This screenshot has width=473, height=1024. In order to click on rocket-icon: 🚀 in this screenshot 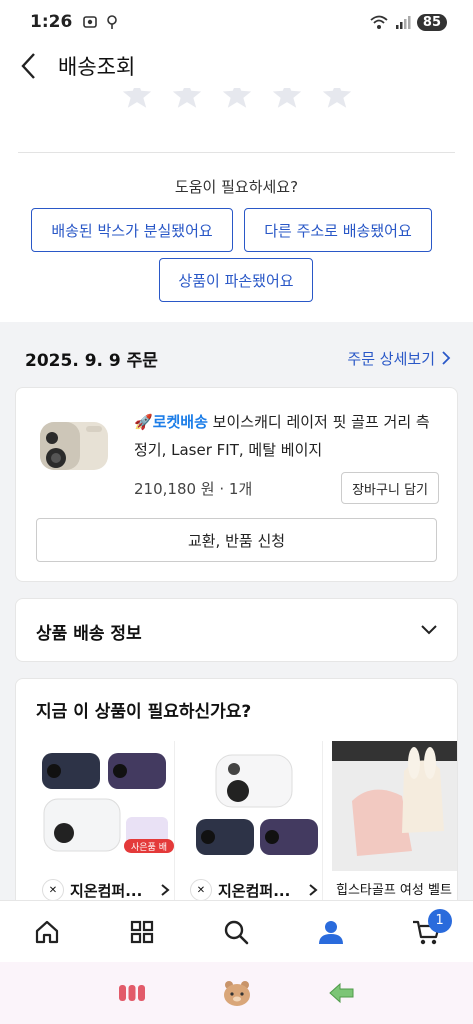, I will do `click(143, 422)`.